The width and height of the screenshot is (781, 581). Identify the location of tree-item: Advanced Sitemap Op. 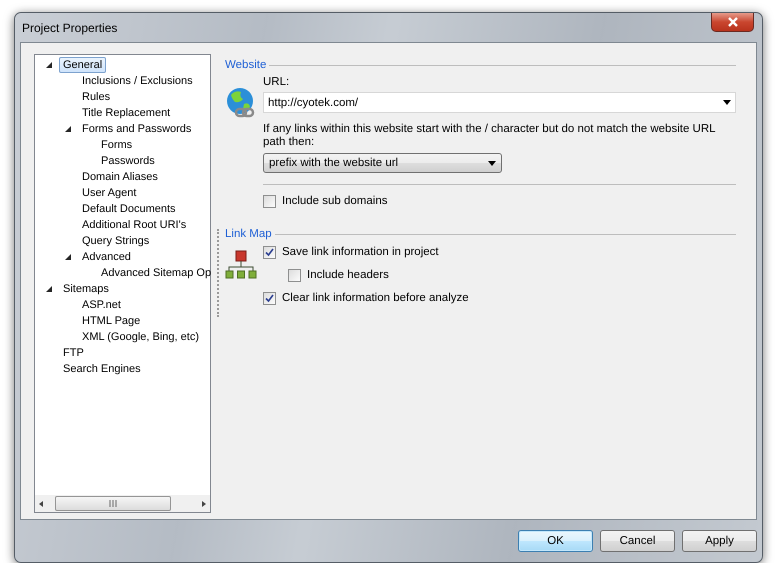
(156, 273).